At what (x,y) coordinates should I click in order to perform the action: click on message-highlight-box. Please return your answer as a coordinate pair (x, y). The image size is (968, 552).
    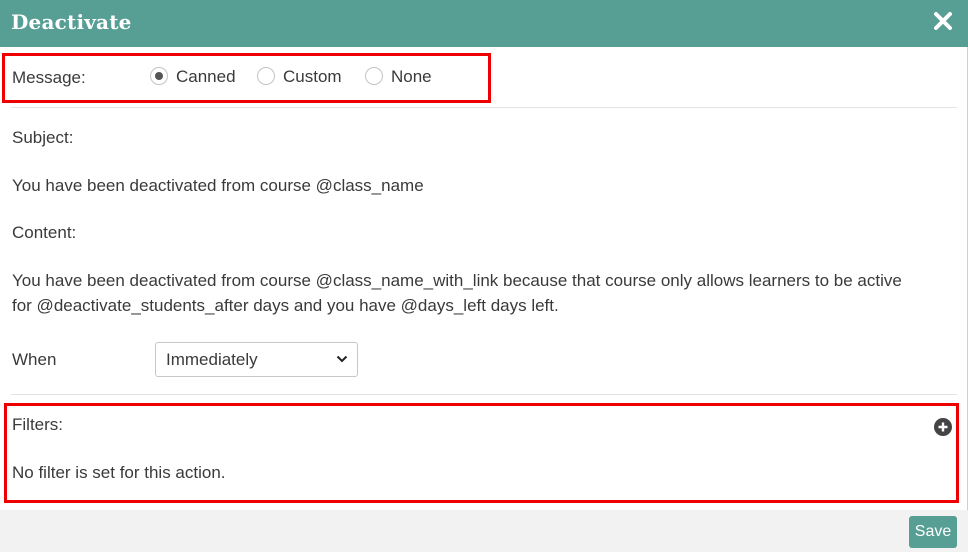
    Looking at the image, I should click on (246, 78).